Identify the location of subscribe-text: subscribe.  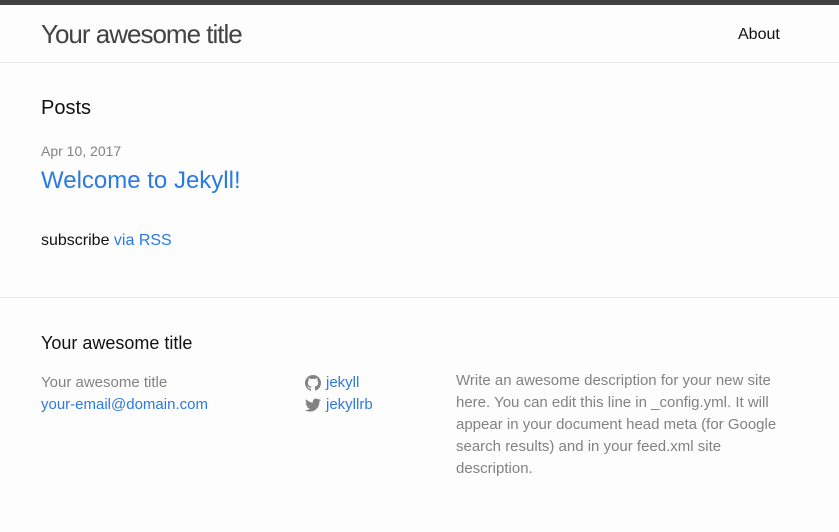
(77, 240).